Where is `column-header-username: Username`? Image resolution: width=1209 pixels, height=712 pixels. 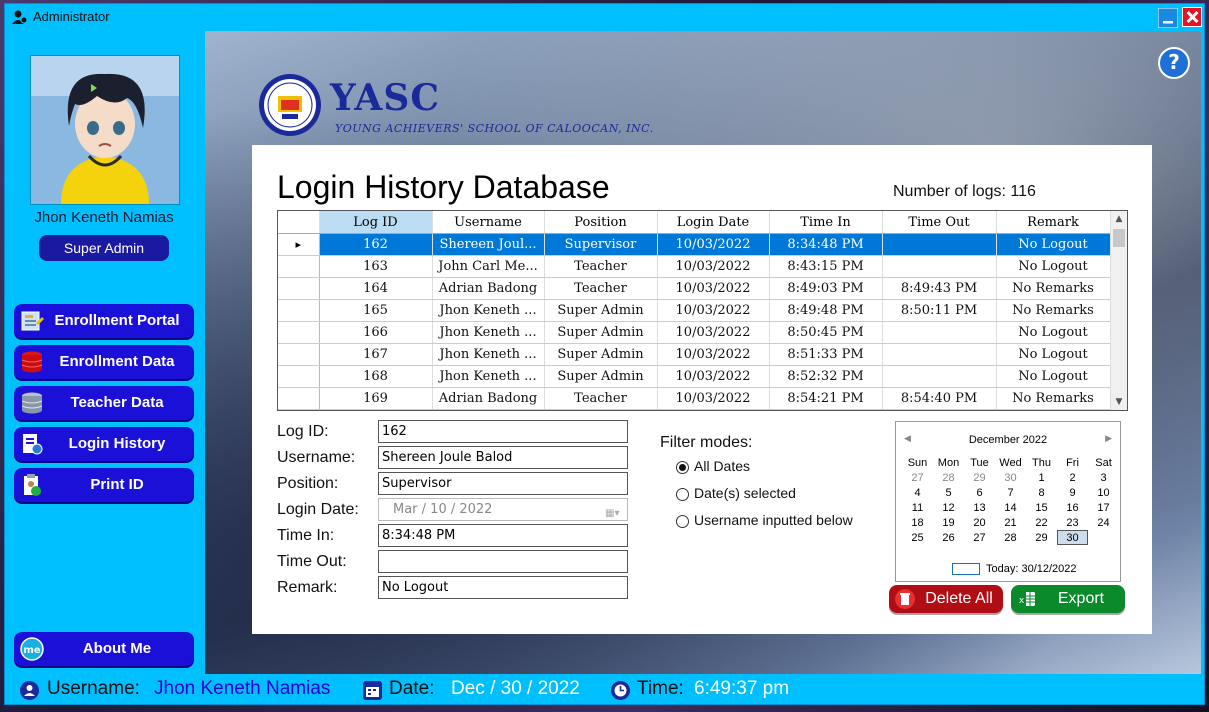 column-header-username: Username is located at coordinates (488, 222).